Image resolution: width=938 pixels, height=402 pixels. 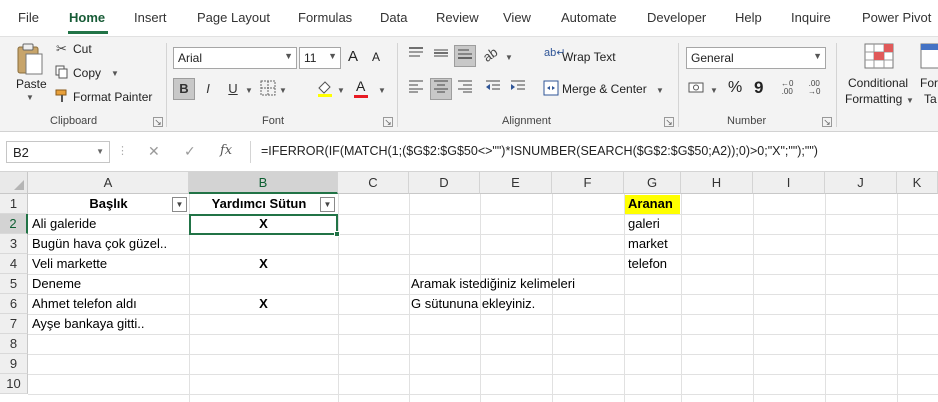 I want to click on cell-a7: Ayşe bankaya gitti.., so click(x=110, y=324).